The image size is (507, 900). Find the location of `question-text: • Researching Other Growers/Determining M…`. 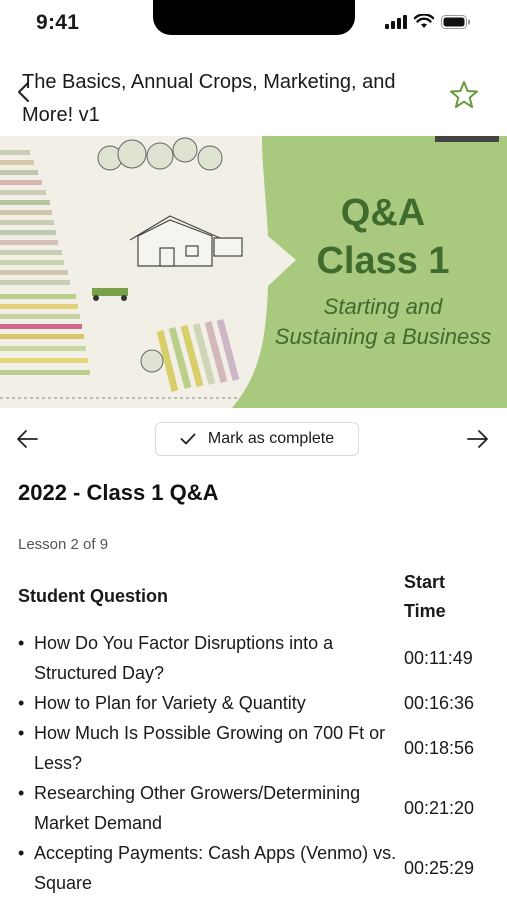

question-text: • Researching Other Growers/Determining M… is located at coordinates (211, 808).